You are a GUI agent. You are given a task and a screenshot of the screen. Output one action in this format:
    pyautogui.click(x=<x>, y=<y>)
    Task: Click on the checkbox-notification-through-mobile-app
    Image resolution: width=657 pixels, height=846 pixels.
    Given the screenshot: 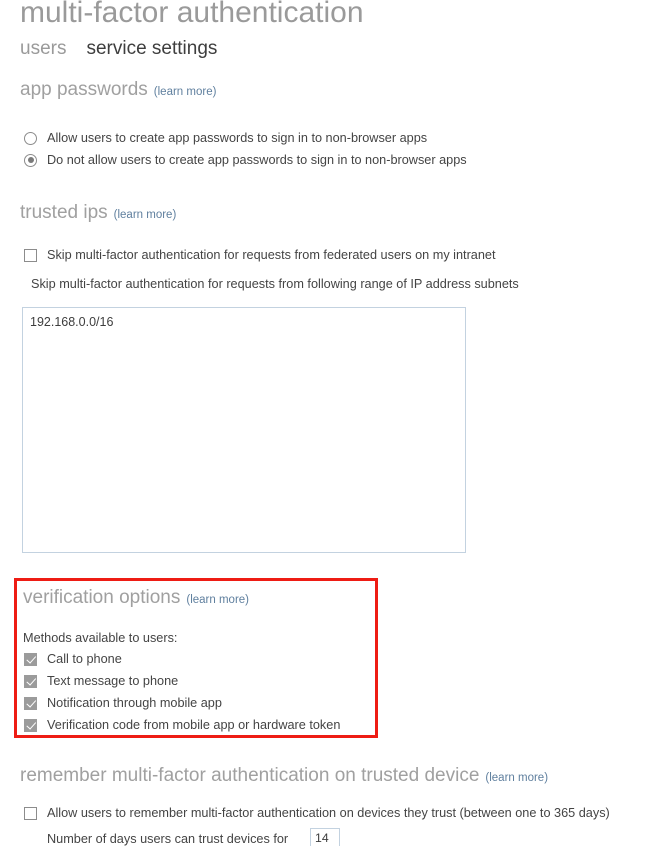 What is the action you would take?
    pyautogui.click(x=30, y=703)
    